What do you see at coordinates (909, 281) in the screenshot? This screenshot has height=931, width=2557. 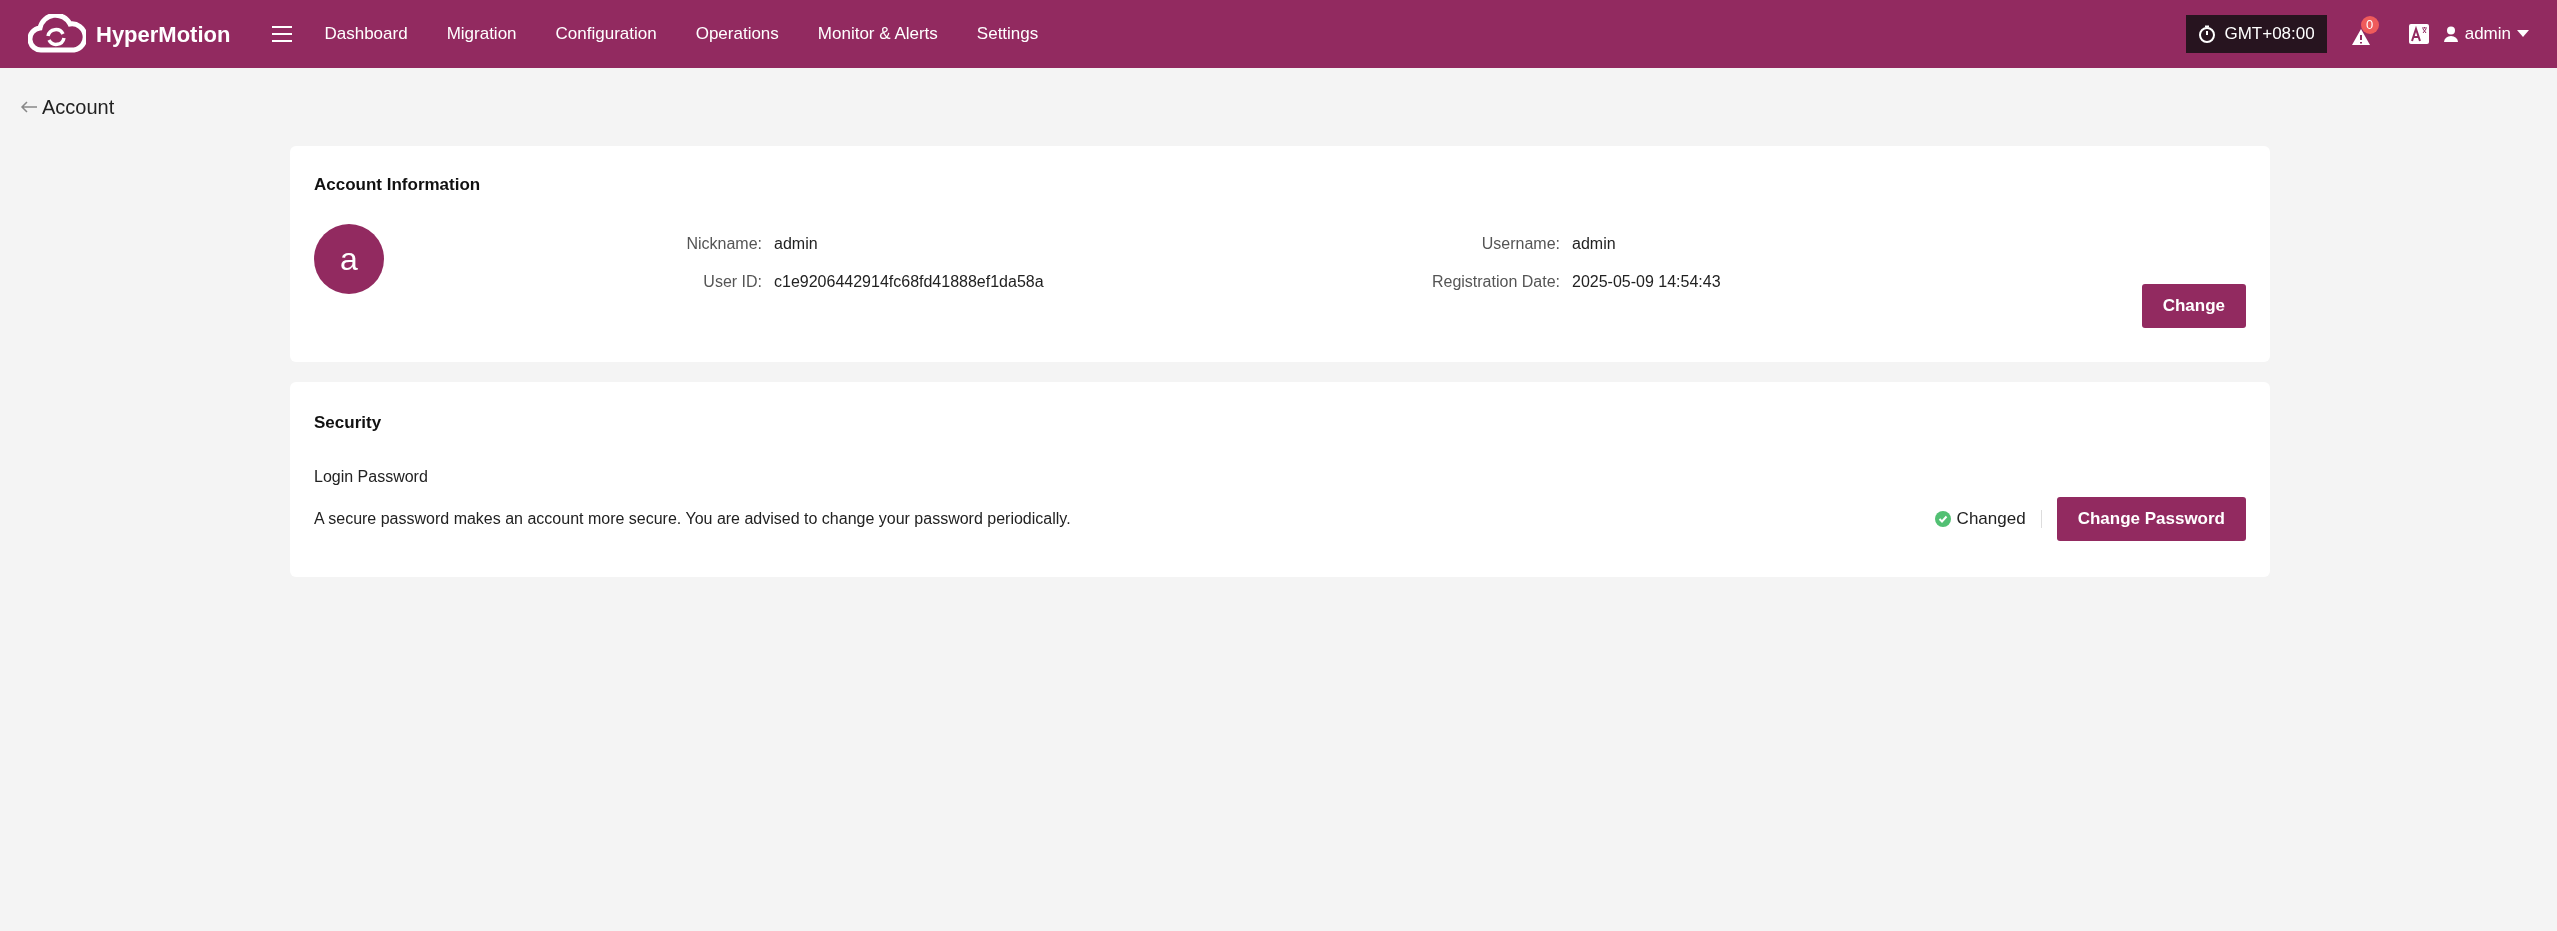 I see `field-value: c1e9206442914fc68fd41888ef1da58a` at bounding box center [909, 281].